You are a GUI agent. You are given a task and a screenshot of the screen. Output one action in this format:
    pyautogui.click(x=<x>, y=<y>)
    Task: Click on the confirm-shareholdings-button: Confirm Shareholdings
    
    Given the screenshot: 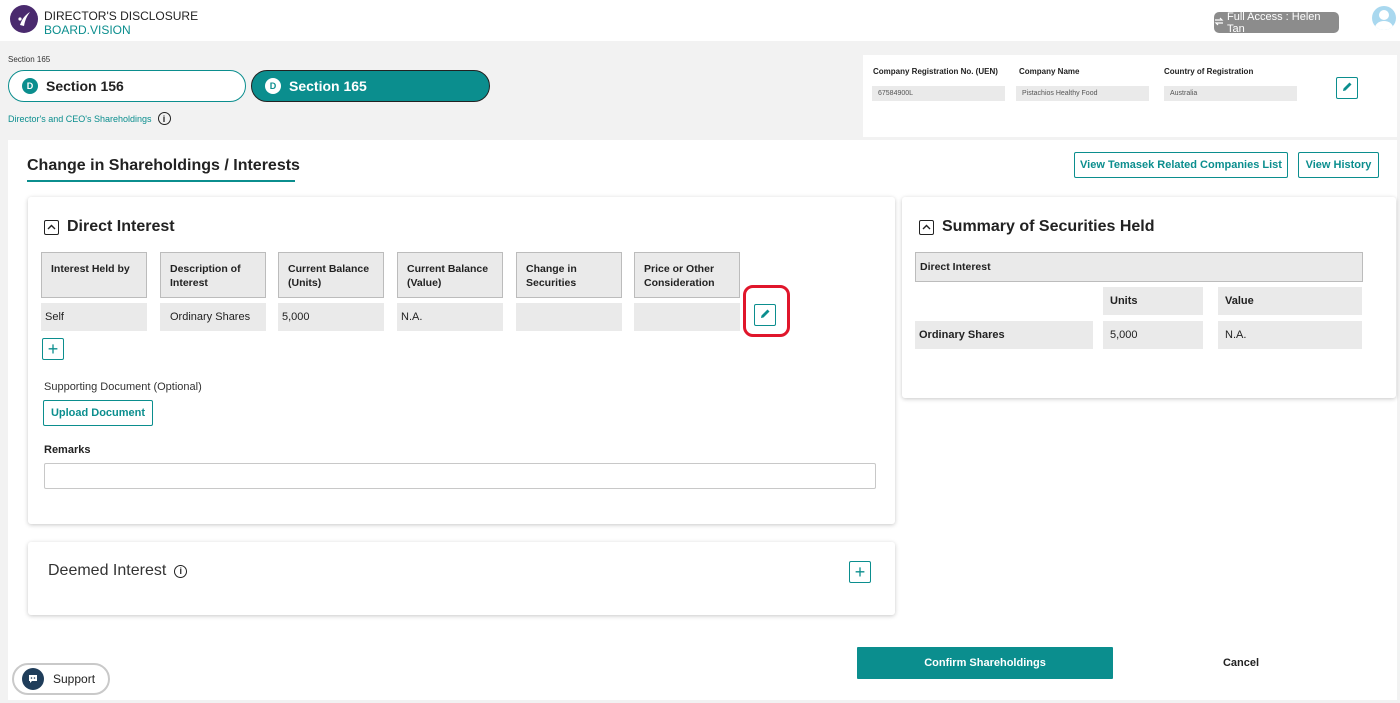 What is the action you would take?
    pyautogui.click(x=985, y=663)
    